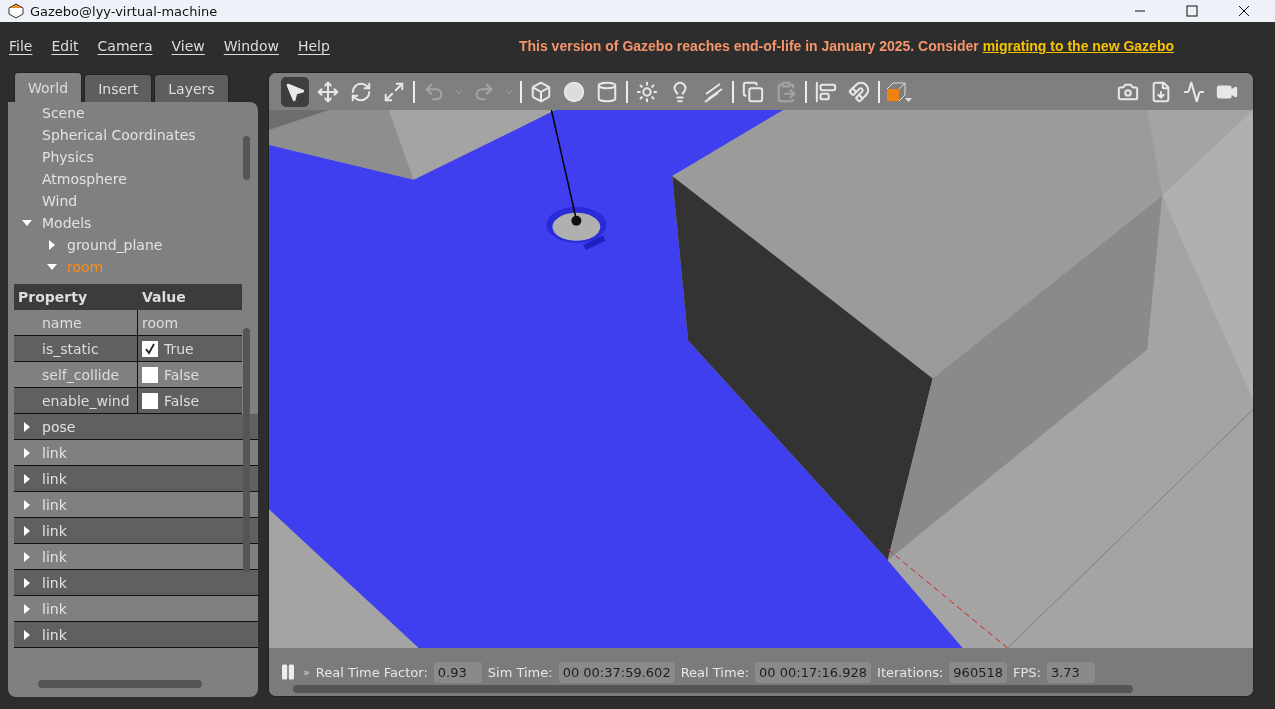 Image resolution: width=1275 pixels, height=709 pixels. Describe the element at coordinates (188, 46) in the screenshot. I see `menu-item: View` at that location.